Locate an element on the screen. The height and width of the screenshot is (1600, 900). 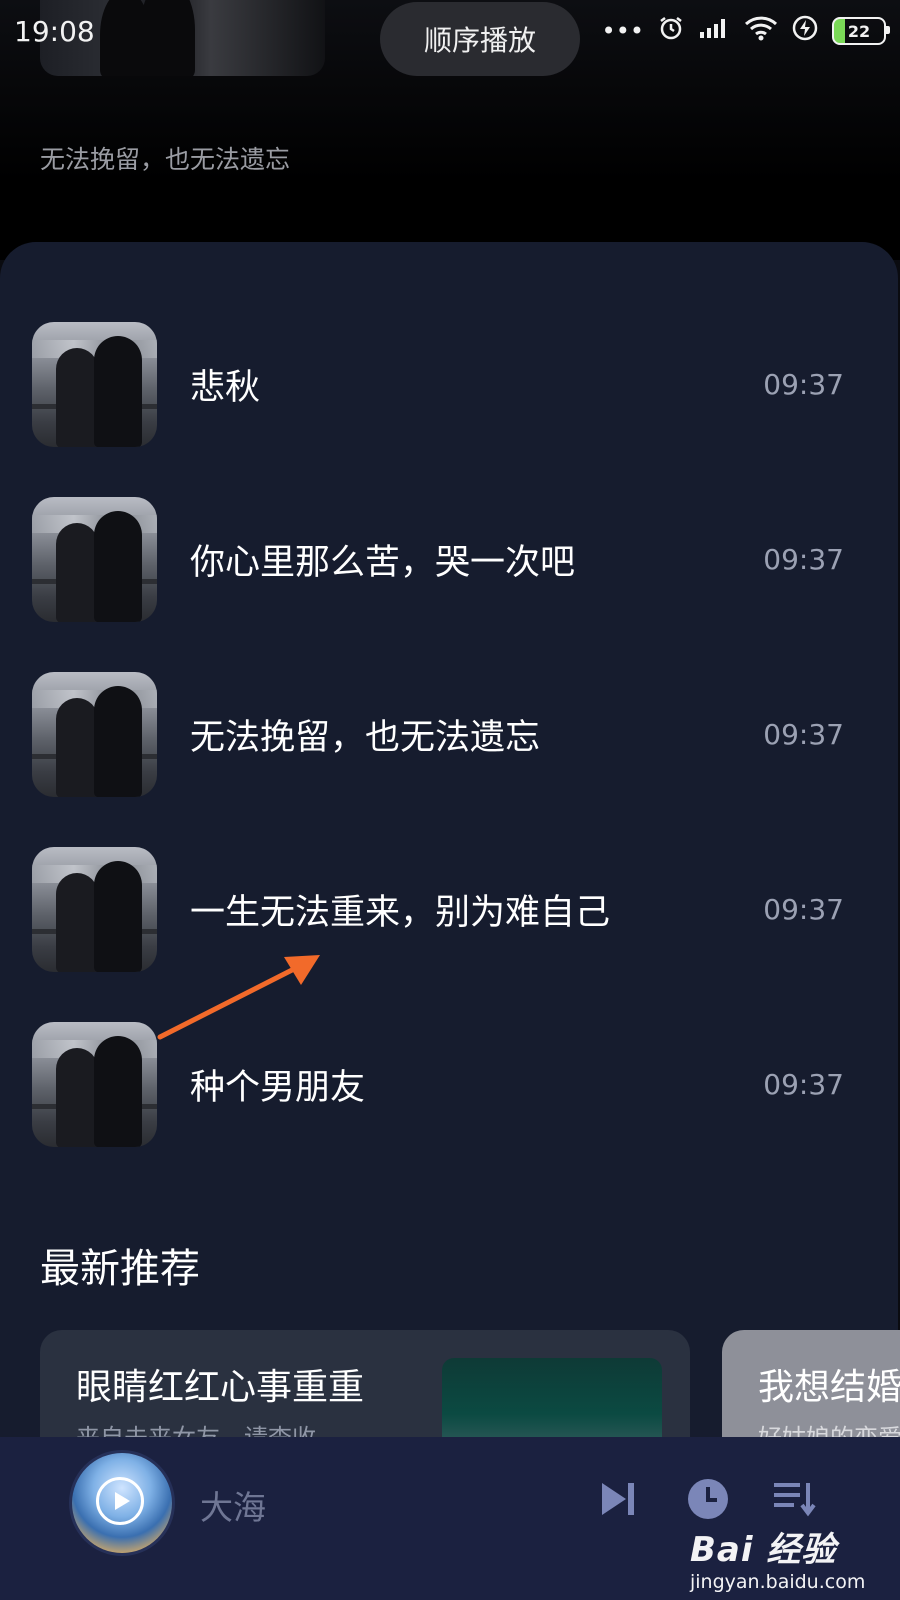
song-item: 你心里那么苦，哭一次吧 09:37 is located at coordinates (450, 559).